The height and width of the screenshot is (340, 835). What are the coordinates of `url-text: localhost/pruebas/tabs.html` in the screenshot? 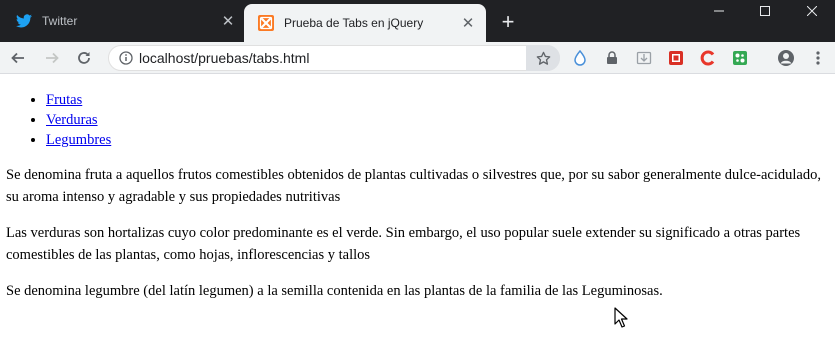 It's located at (224, 58).